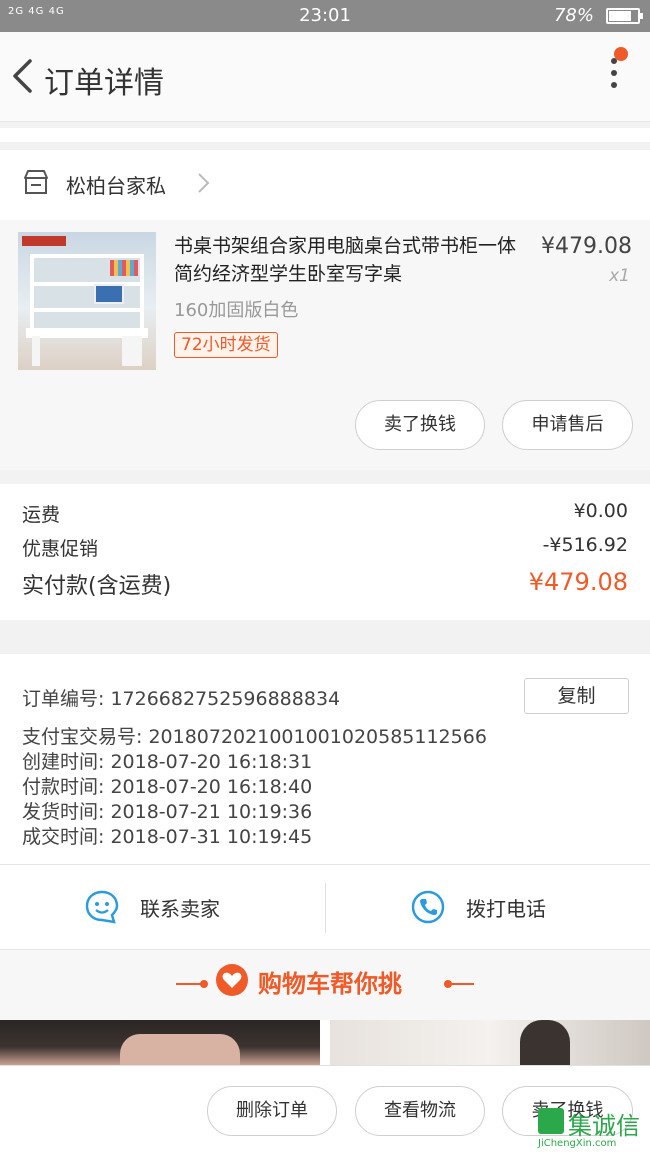  I want to click on watermark: 集诚信 JiChengXin.com, so click(589, 1127).